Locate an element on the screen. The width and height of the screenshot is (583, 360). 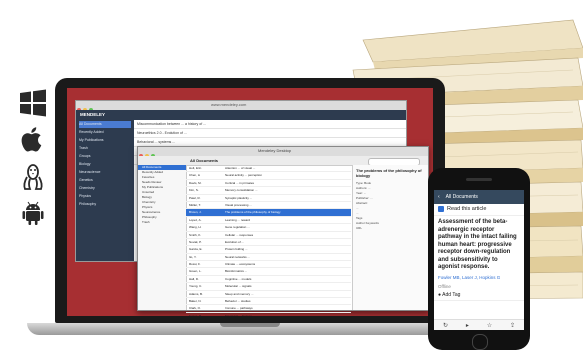
read-article-label: Read this article is located at coordinates (467, 209).